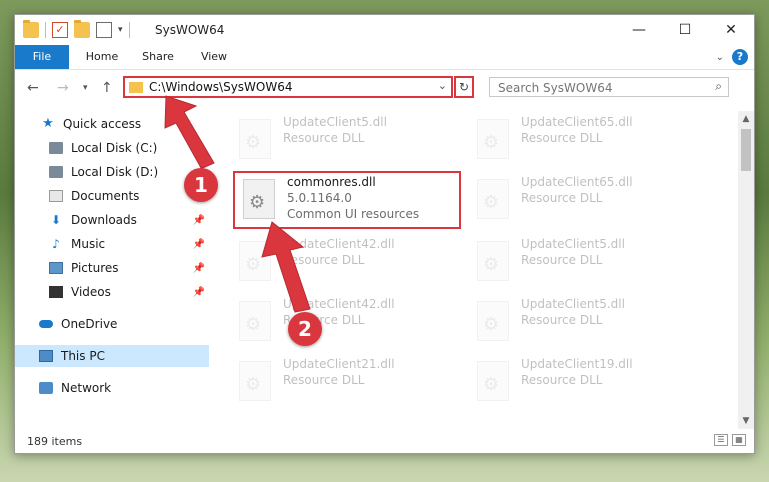  I want to click on annotation-arrows, so click(237, 204).